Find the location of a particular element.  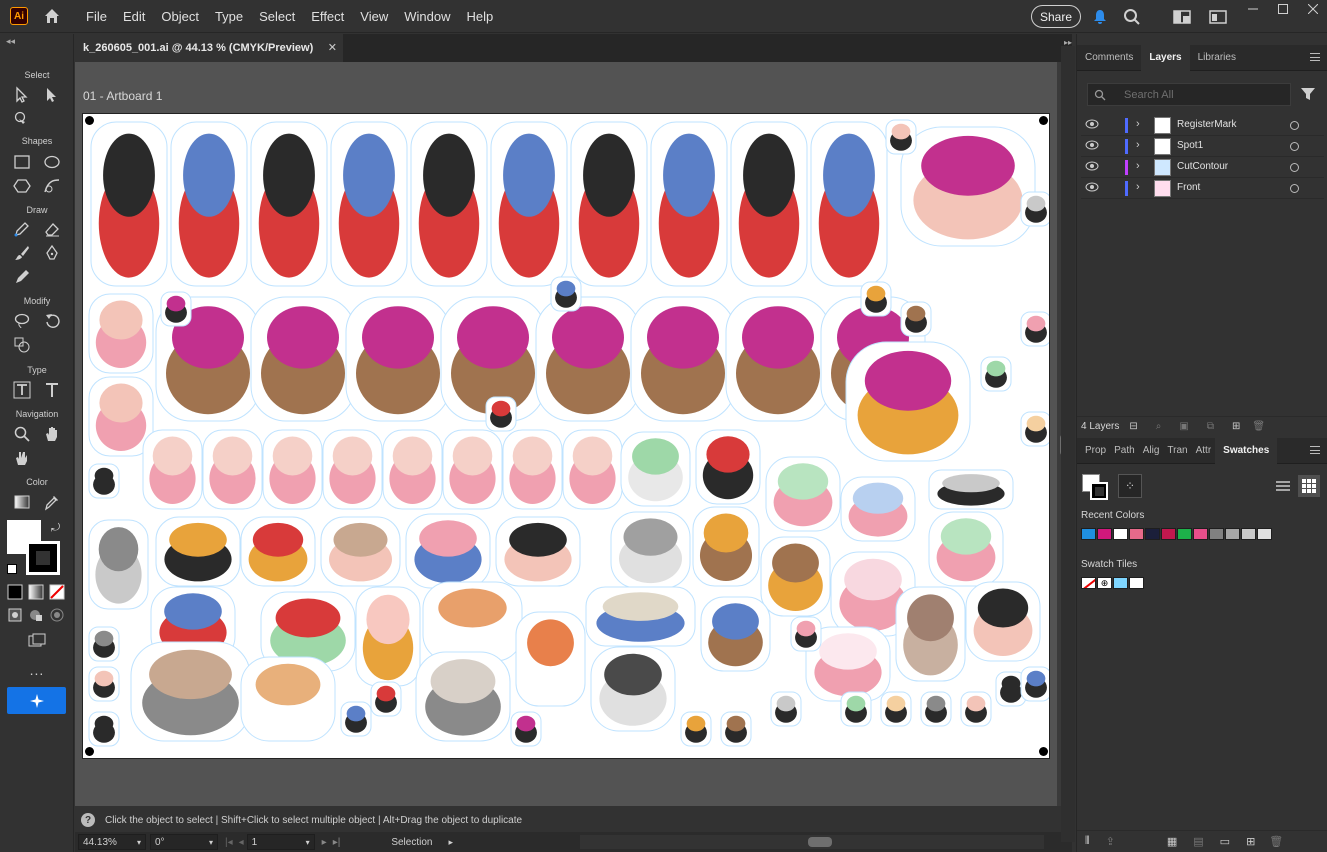

locate-object-icon: ⌕ is located at coordinates (1159, 426).